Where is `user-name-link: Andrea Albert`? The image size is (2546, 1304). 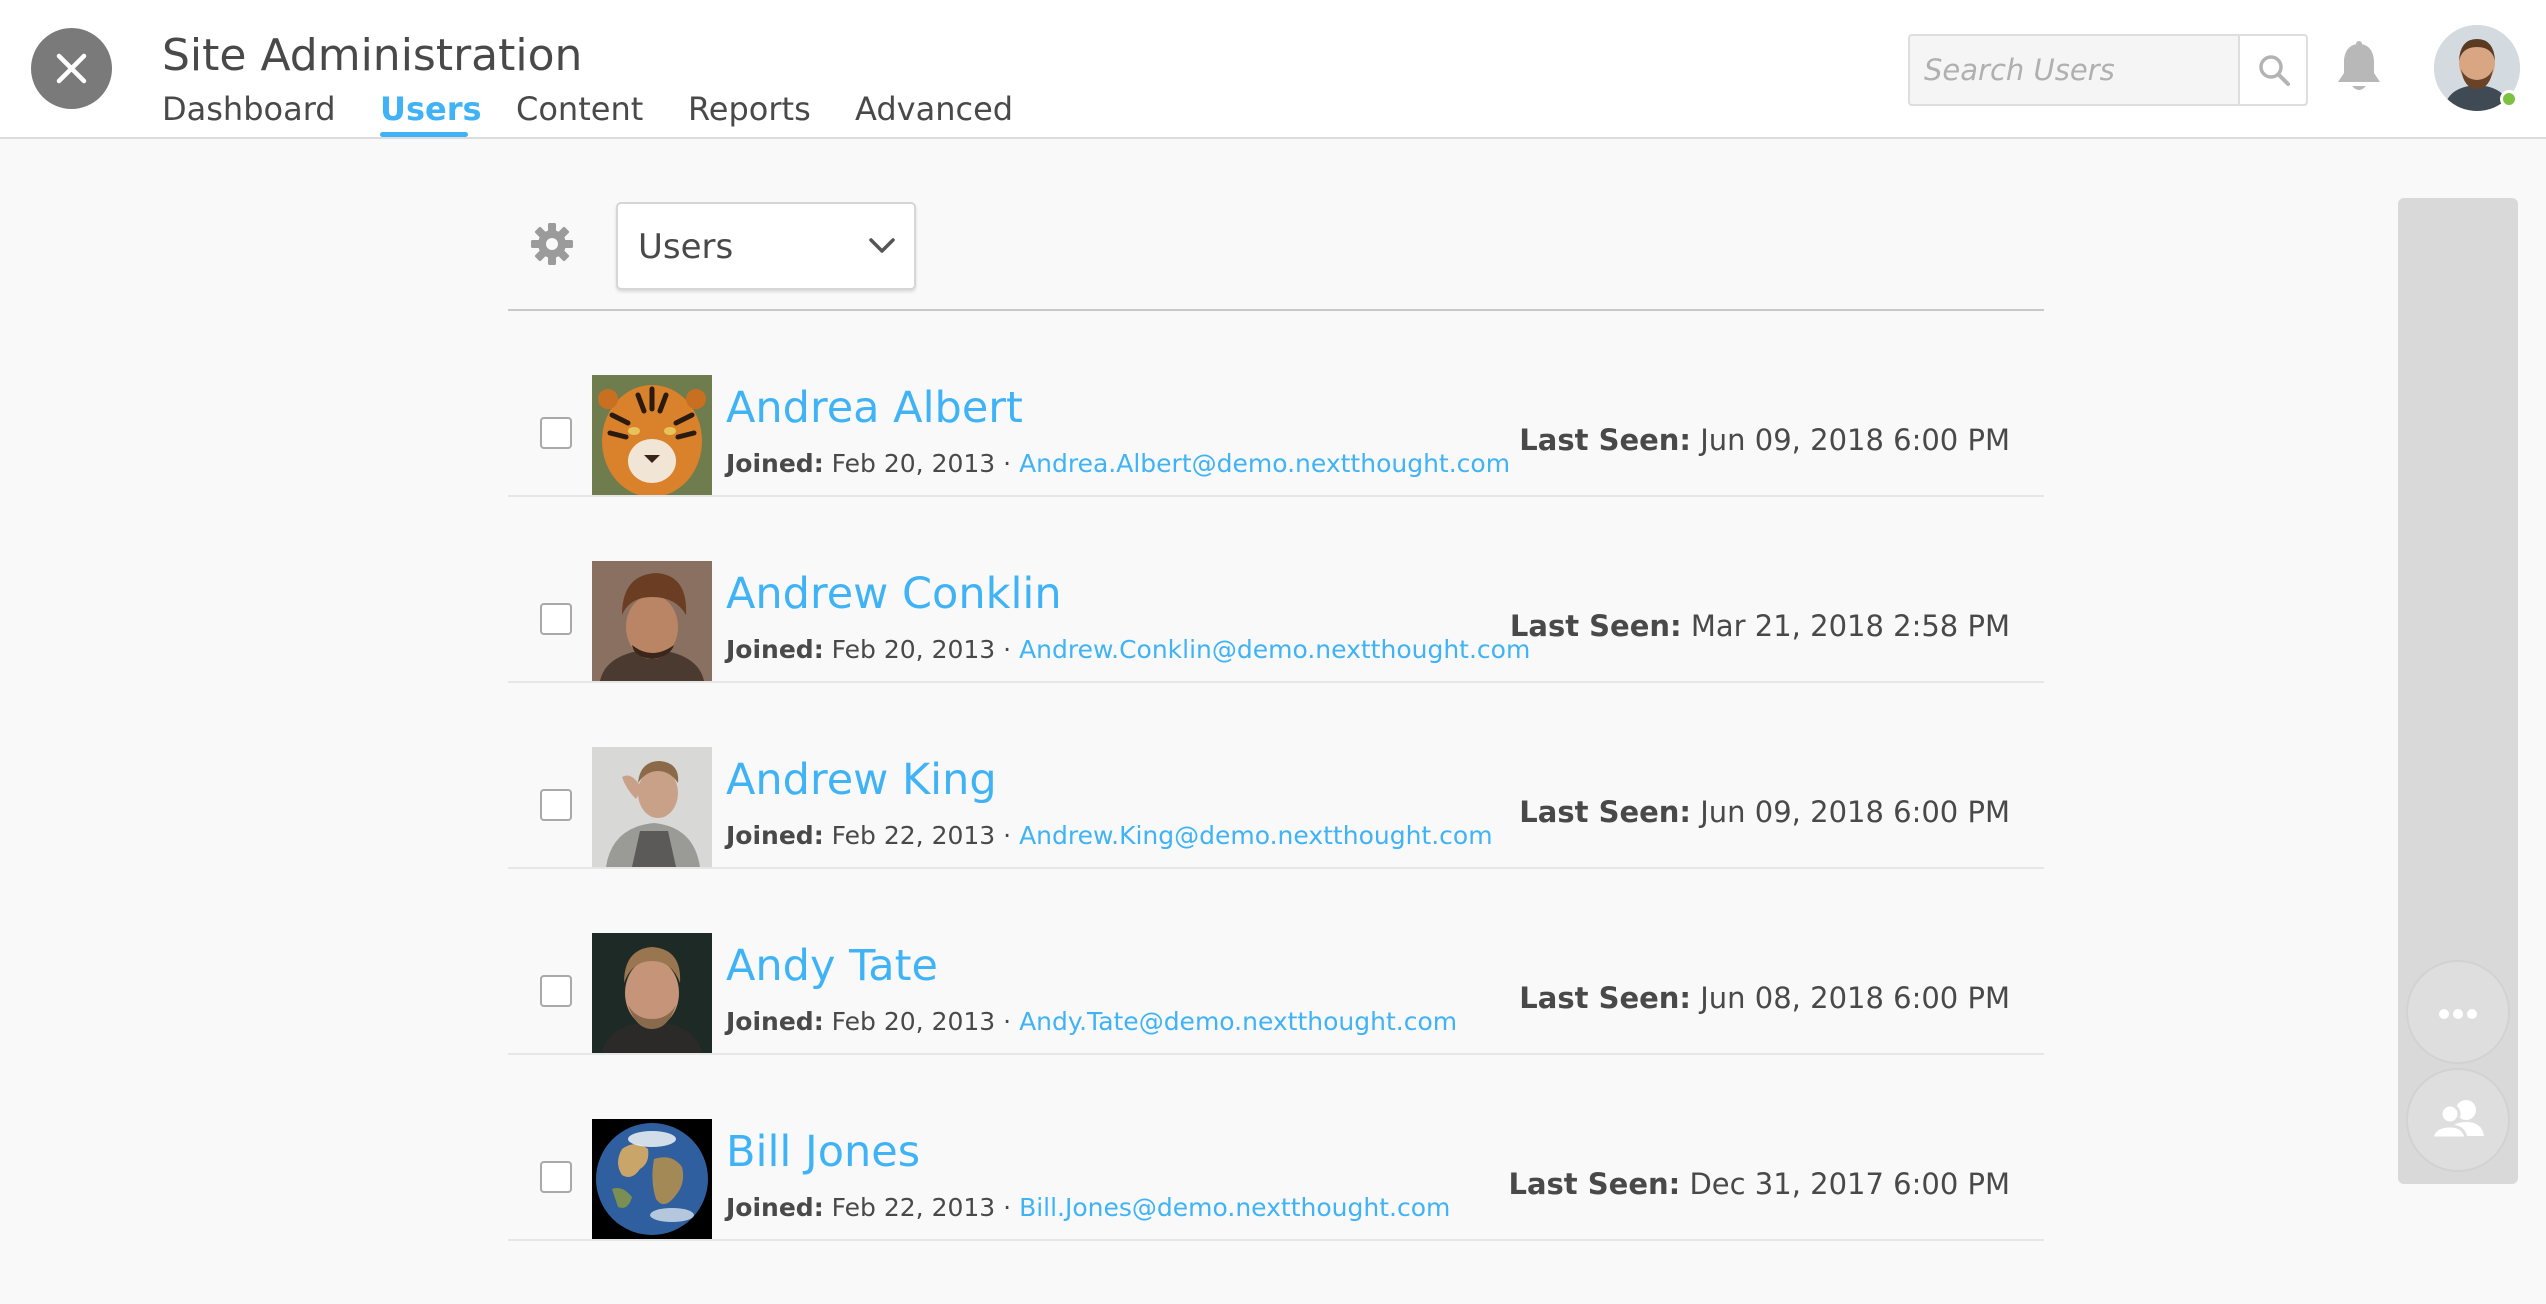 user-name-link: Andrea Albert is located at coordinates (874, 408).